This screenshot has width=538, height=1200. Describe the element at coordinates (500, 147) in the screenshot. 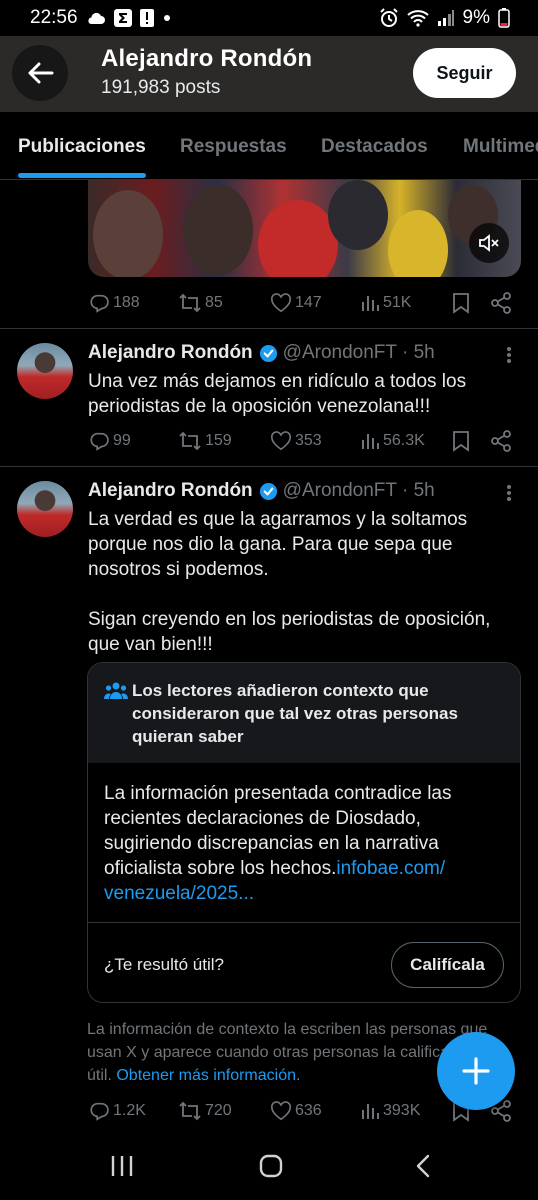

I see `tab-multimedia: Multimedia` at that location.